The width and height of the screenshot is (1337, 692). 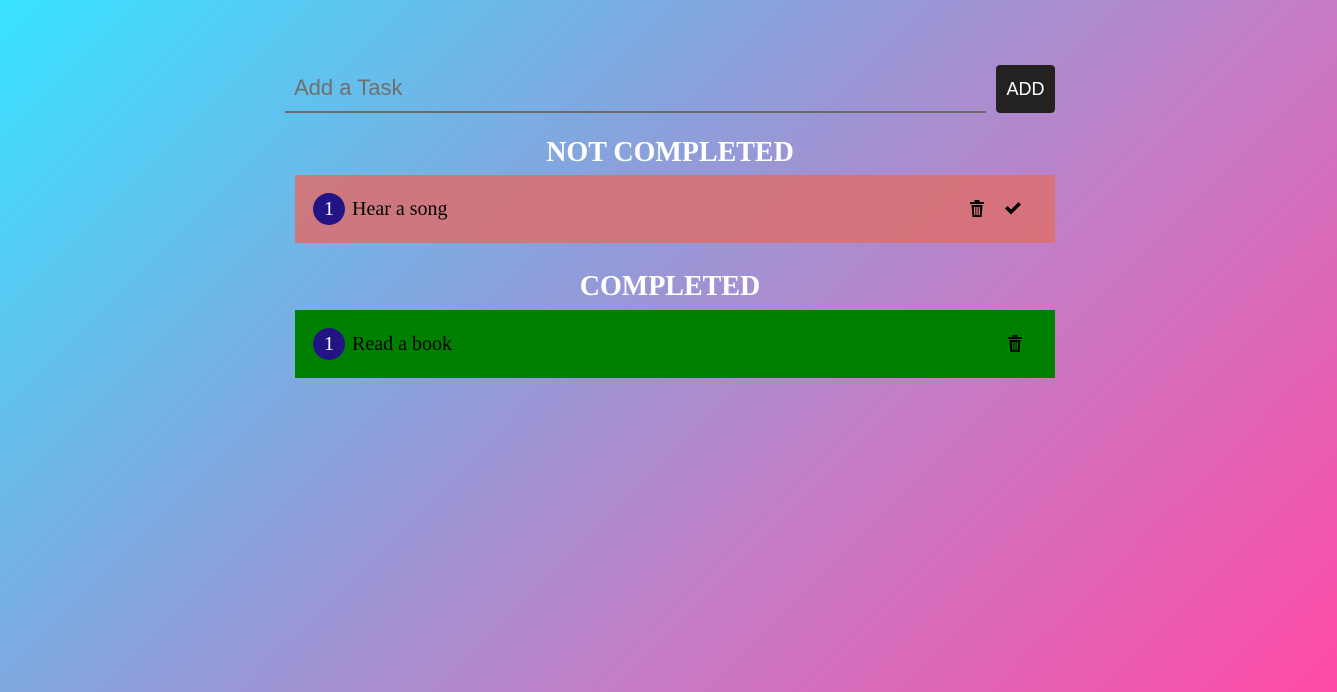 I want to click on add-task-row: ADD, so click(x=670, y=89).